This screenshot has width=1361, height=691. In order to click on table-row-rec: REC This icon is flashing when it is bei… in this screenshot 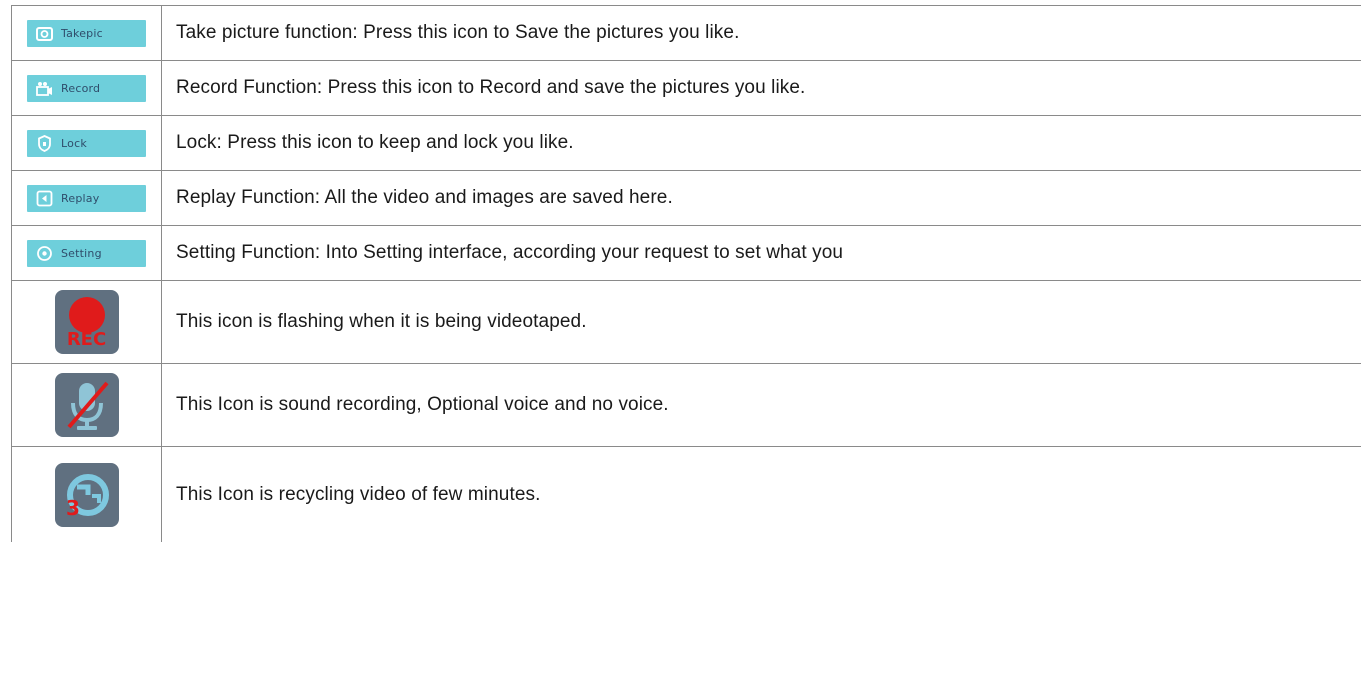, I will do `click(686, 322)`.